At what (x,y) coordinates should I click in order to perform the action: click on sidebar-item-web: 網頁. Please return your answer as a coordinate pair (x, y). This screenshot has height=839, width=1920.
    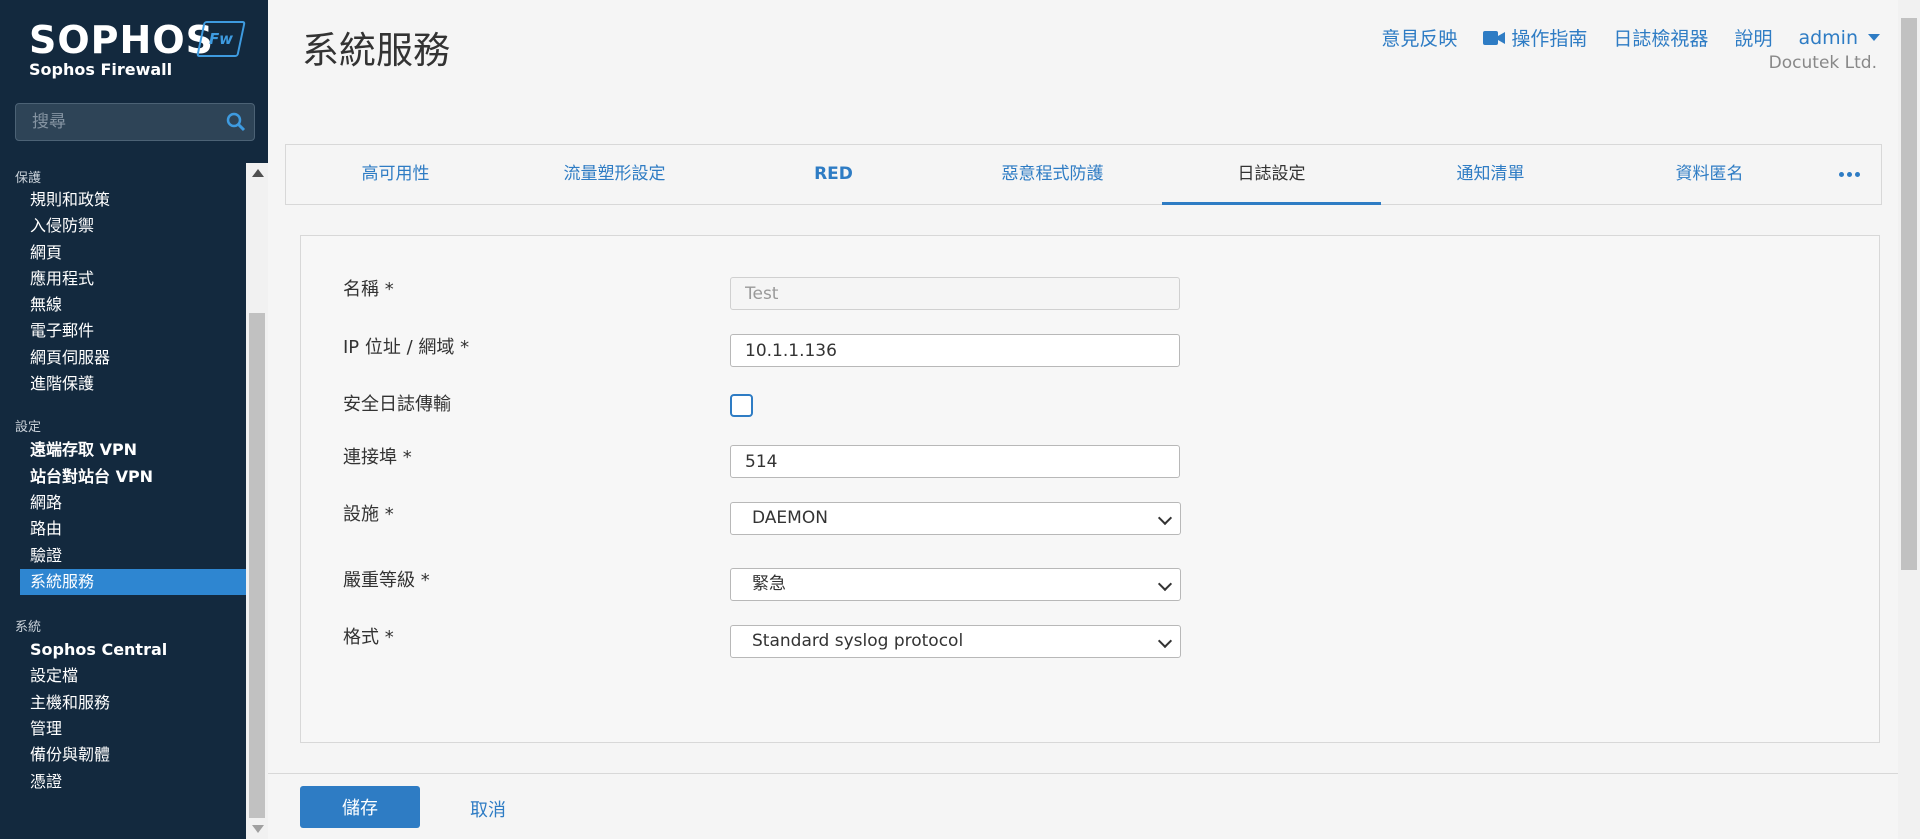
    Looking at the image, I should click on (123, 253).